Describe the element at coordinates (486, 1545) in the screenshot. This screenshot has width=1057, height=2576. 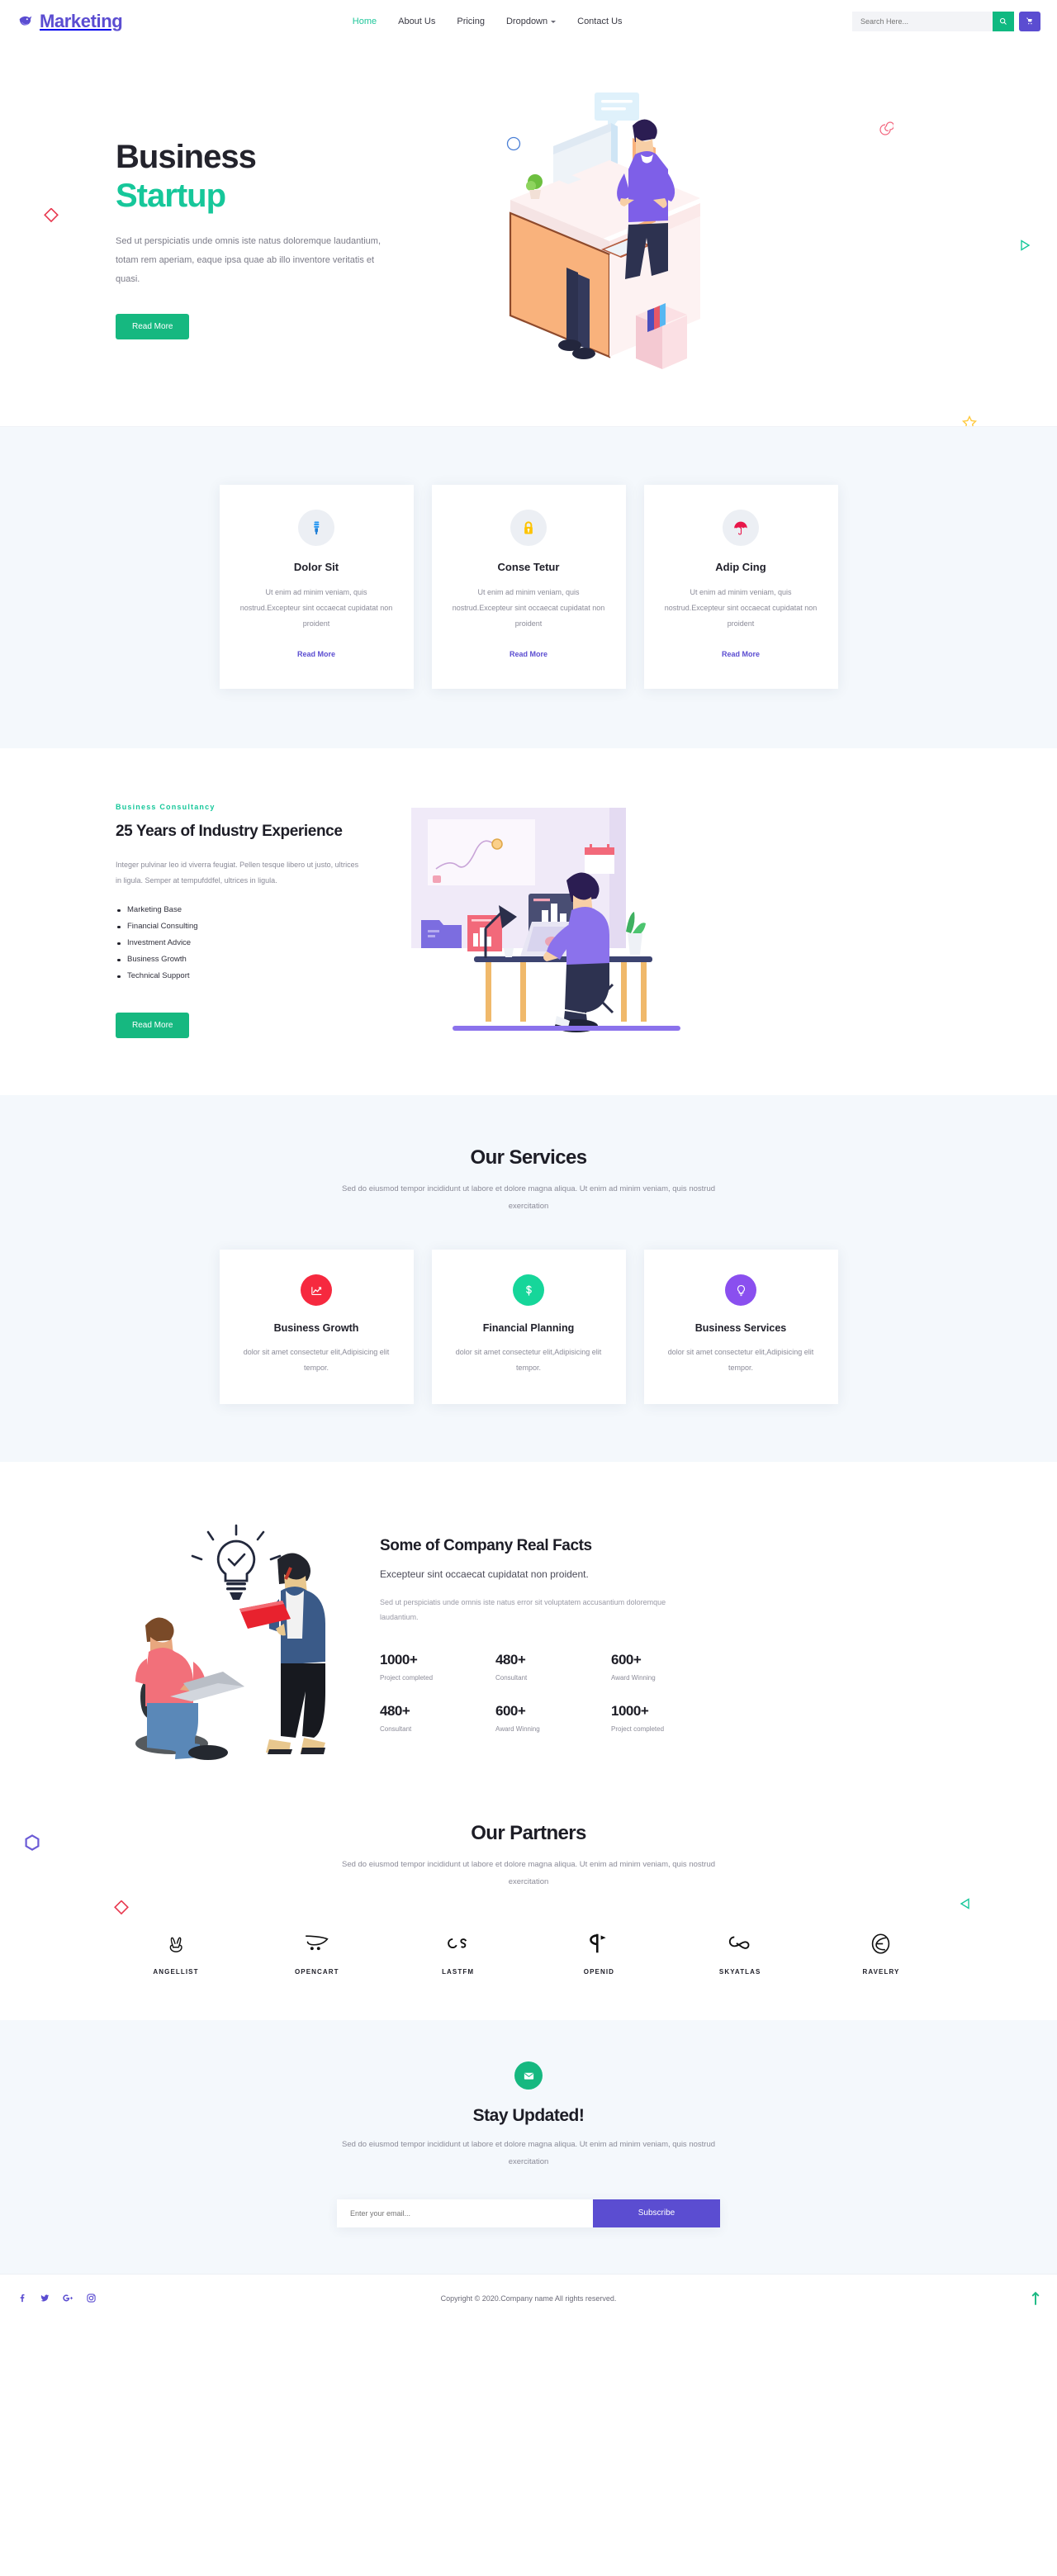
I see `facts-title: Some of Company Real Facts` at that location.